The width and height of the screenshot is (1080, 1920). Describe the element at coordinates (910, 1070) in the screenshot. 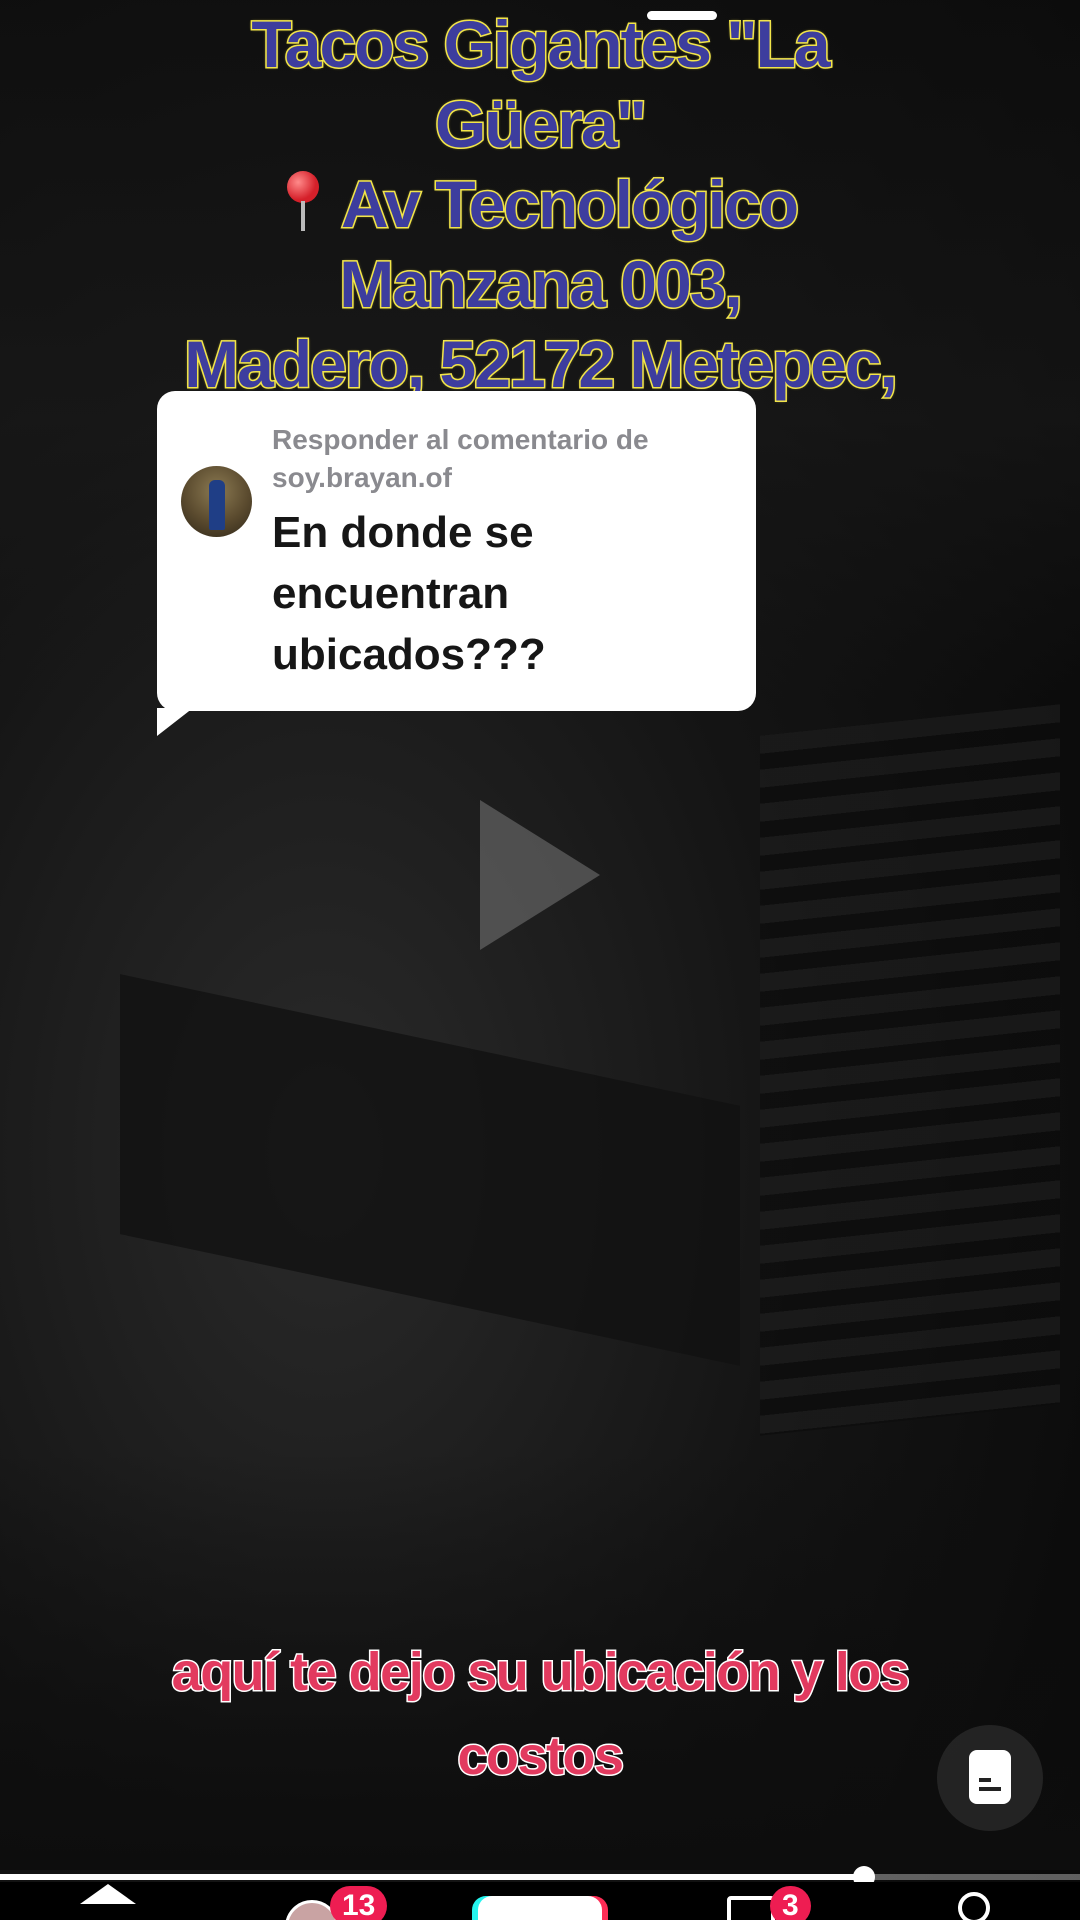

I see `video-background-fridge` at that location.